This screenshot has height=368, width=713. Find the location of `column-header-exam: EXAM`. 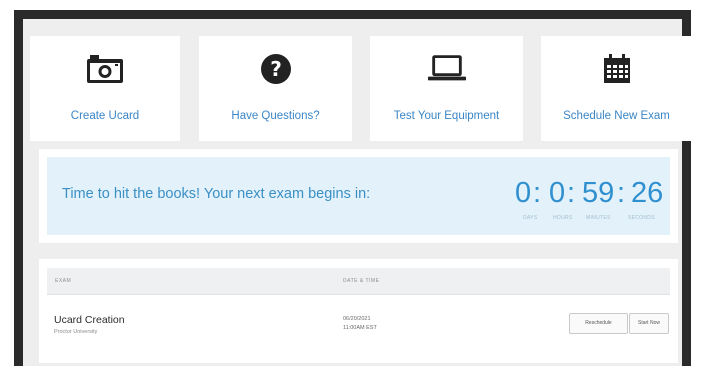

column-header-exam: EXAM is located at coordinates (63, 281).